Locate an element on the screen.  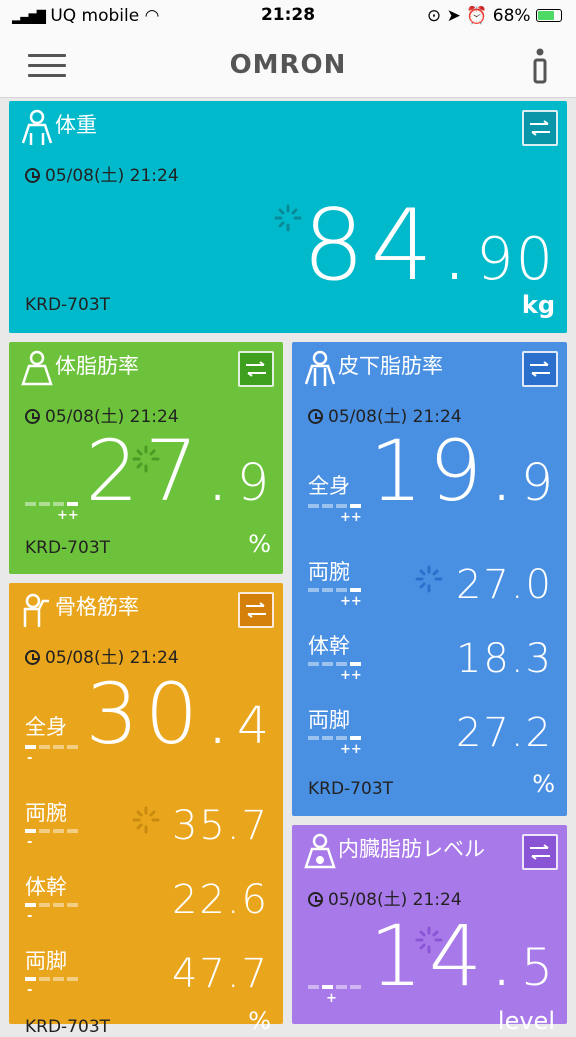
region-value: 35.7 is located at coordinates (220, 826).